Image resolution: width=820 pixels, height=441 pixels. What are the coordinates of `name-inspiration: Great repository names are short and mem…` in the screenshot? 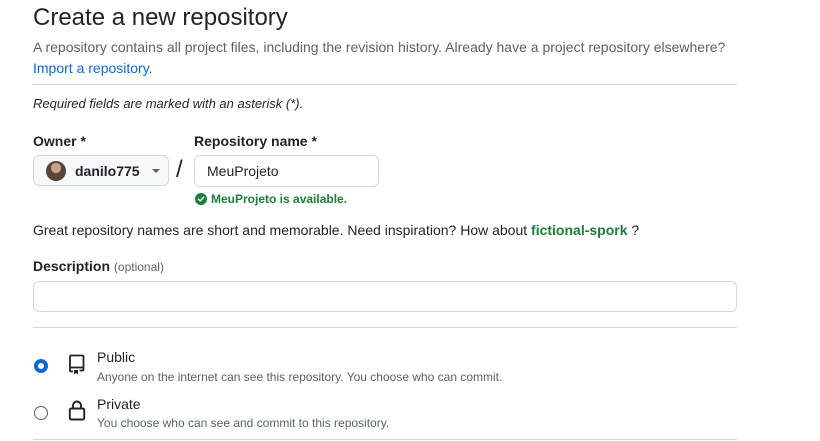 It's located at (336, 230).